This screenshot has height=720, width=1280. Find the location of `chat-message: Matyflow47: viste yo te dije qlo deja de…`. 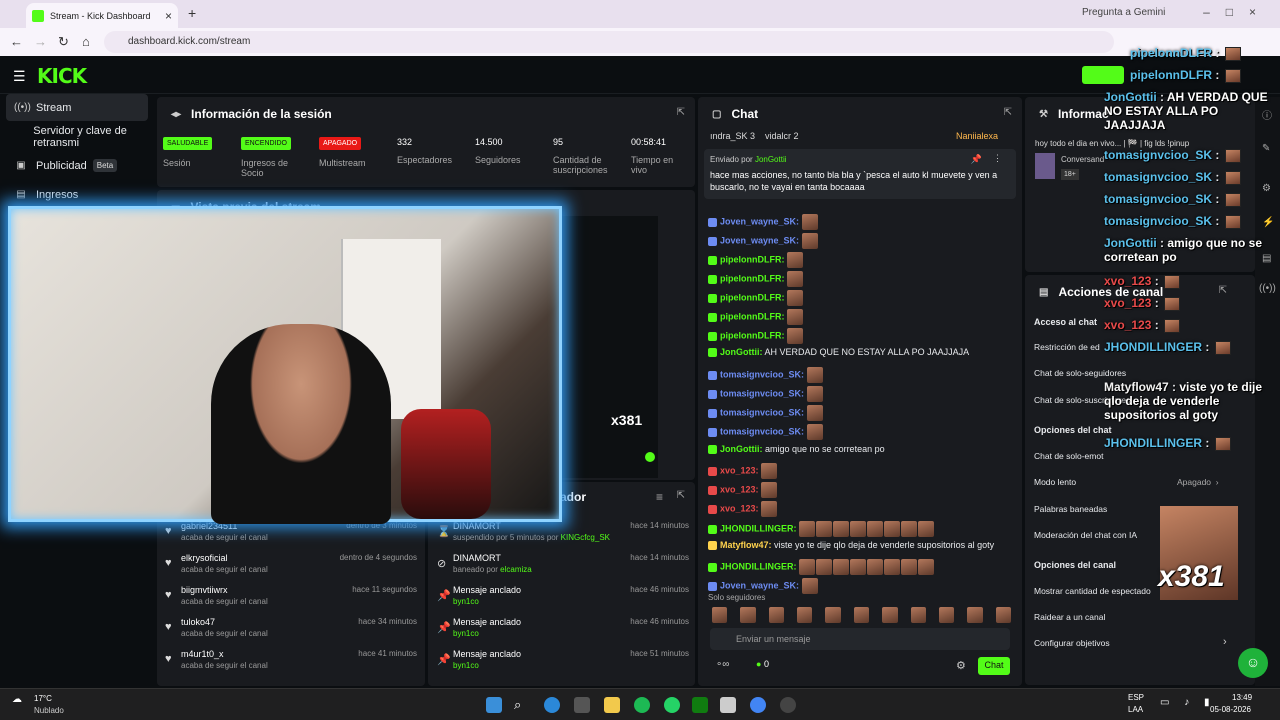

chat-message: Matyflow47: viste yo te dije qlo deja de… is located at coordinates (851, 545).